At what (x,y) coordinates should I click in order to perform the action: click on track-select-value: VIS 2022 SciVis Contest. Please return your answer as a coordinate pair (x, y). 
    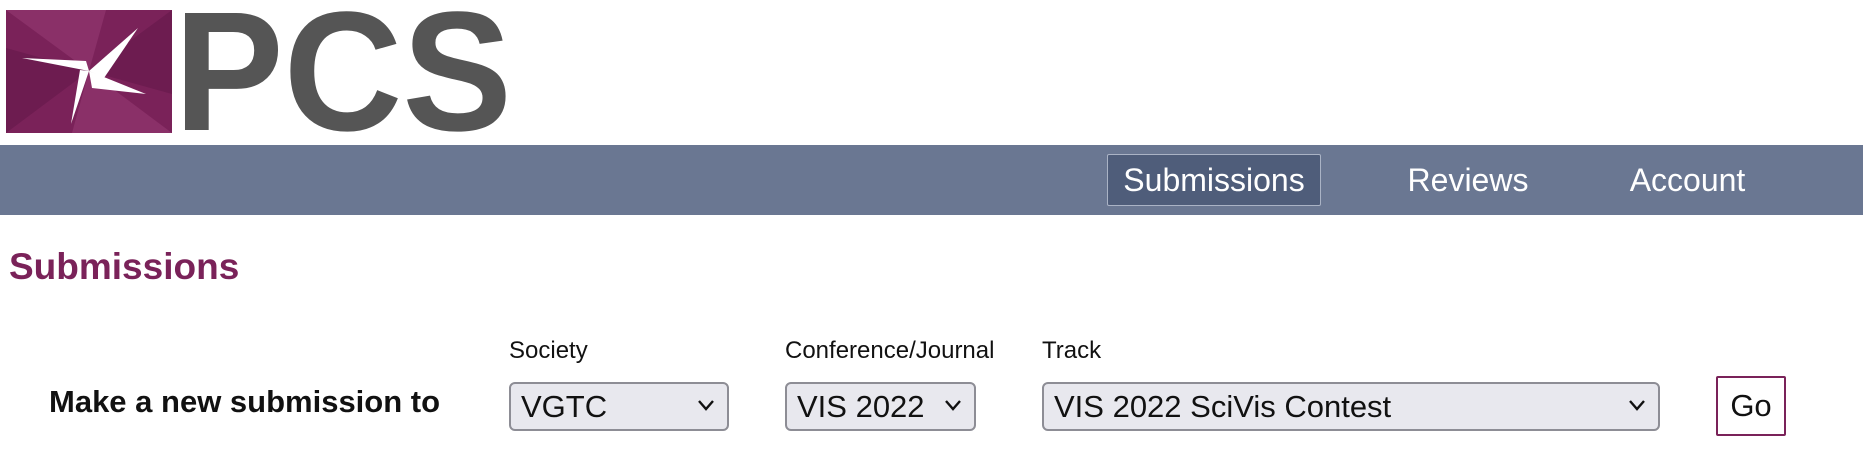
    Looking at the image, I should click on (1223, 406).